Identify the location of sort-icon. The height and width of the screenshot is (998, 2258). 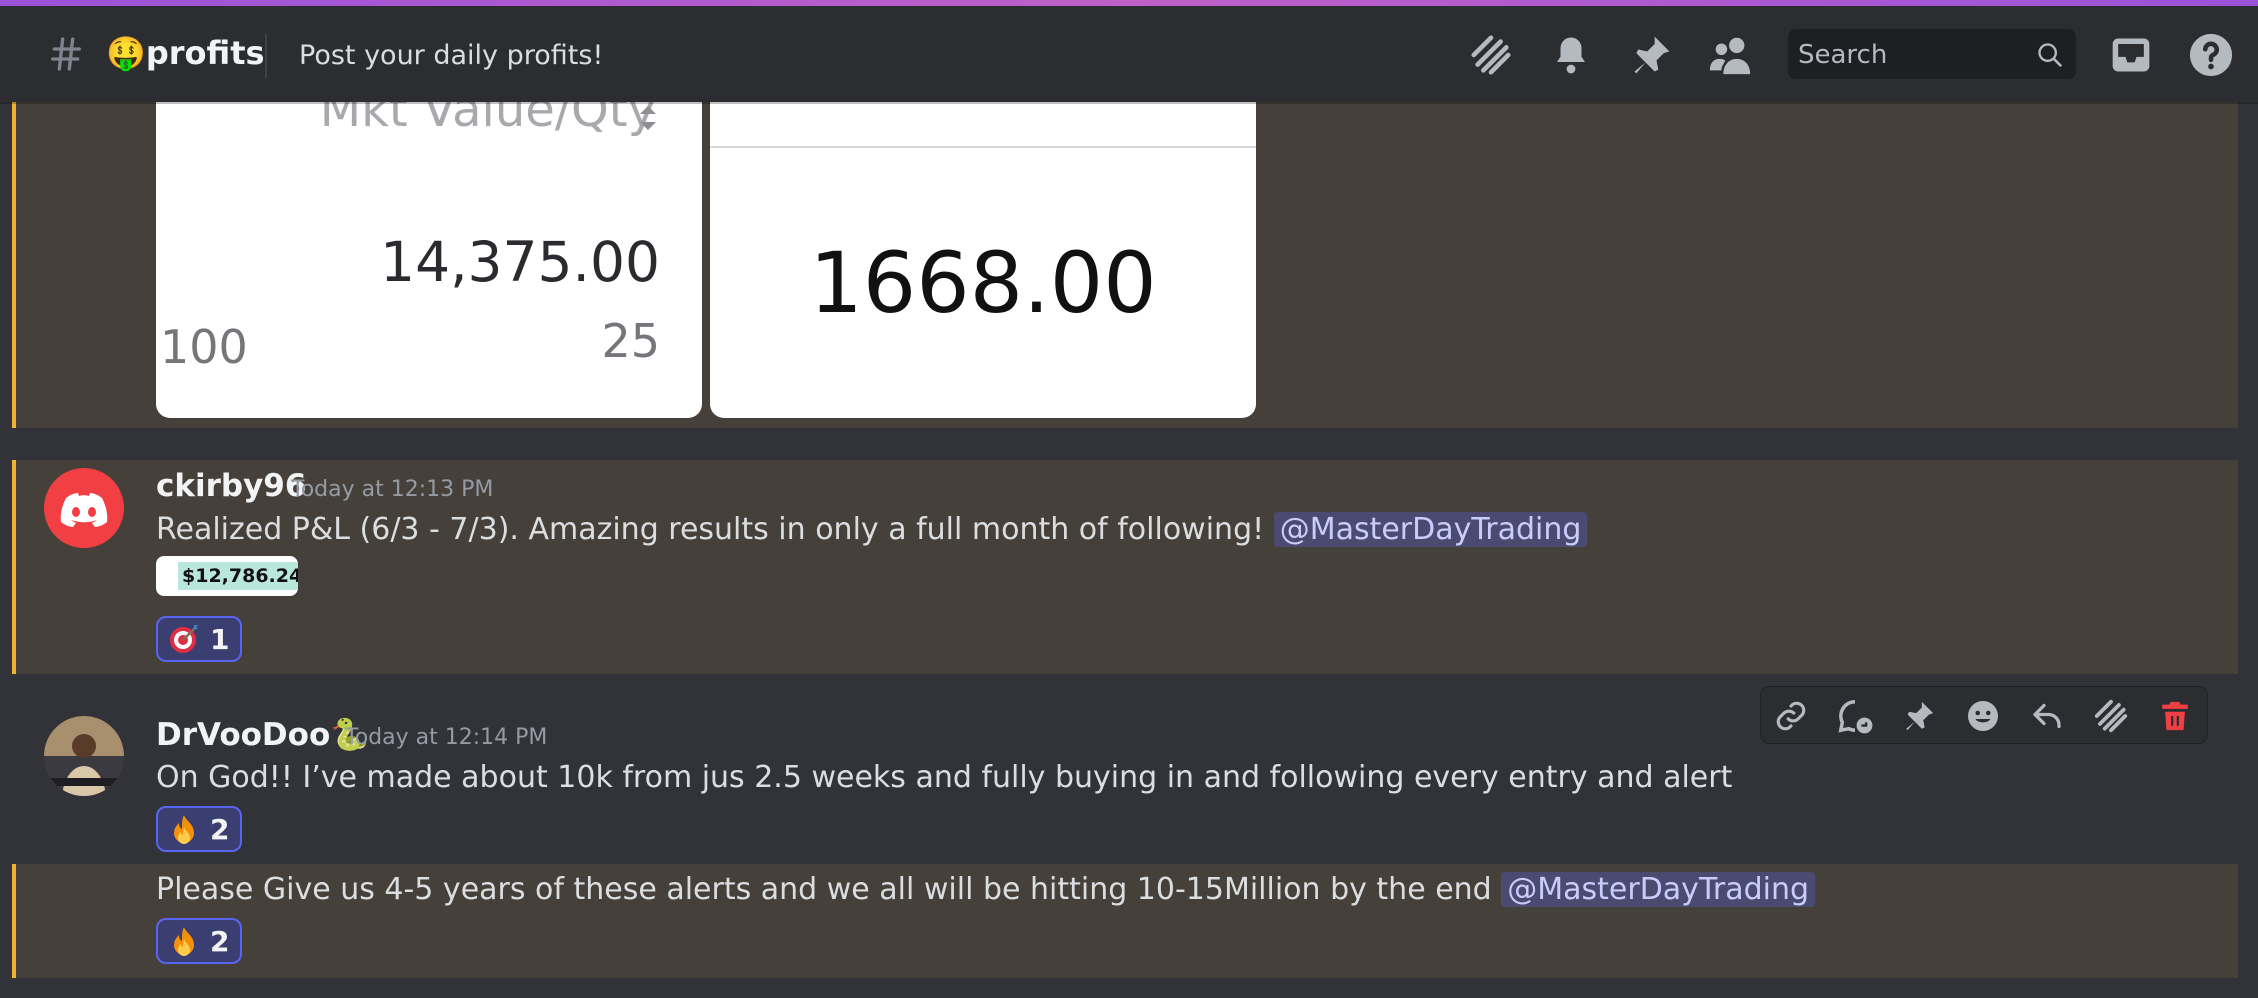
(648, 118).